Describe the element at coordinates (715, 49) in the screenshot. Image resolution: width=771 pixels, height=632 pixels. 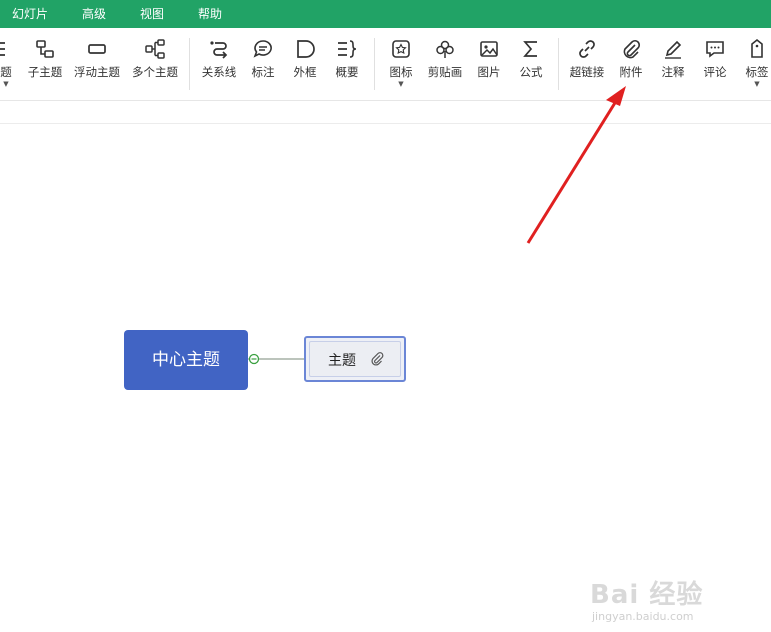
I see `comment-icon` at that location.